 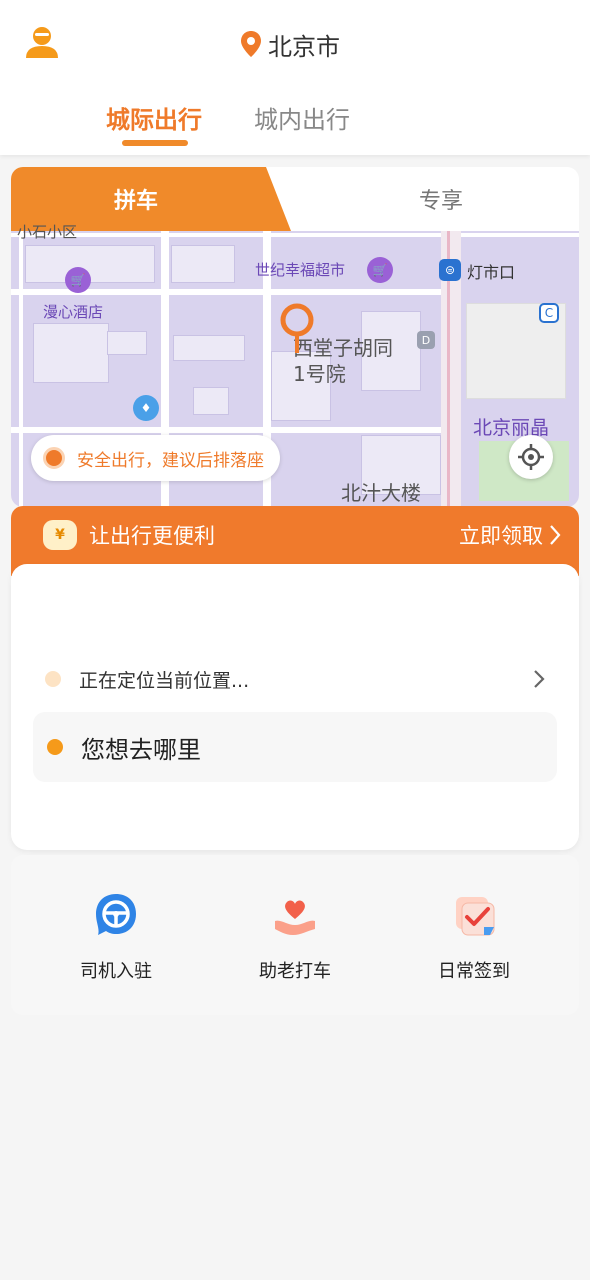 I want to click on subway-station-icon: ⊜, so click(x=450, y=270).